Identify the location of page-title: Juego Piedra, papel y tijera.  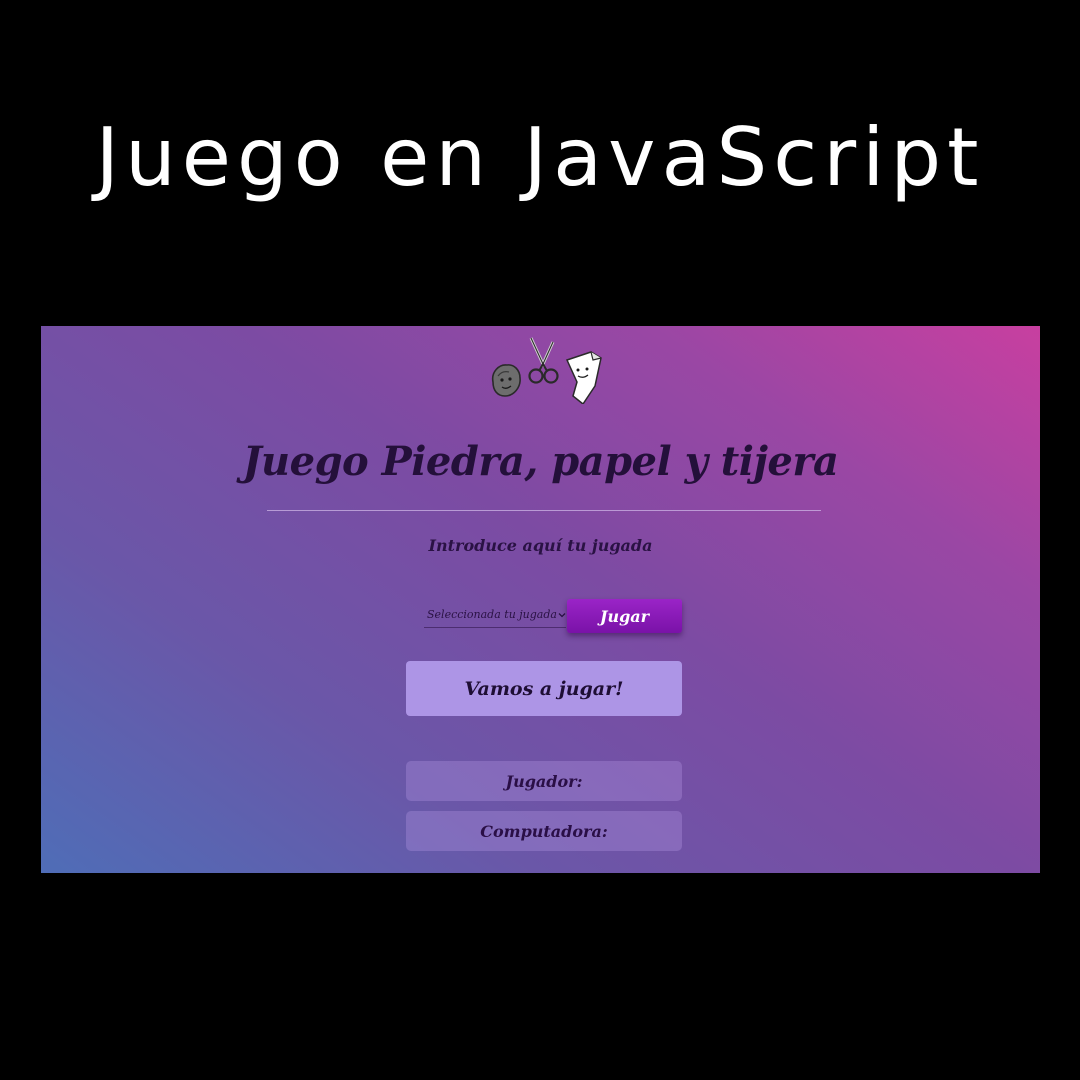
(540, 461).